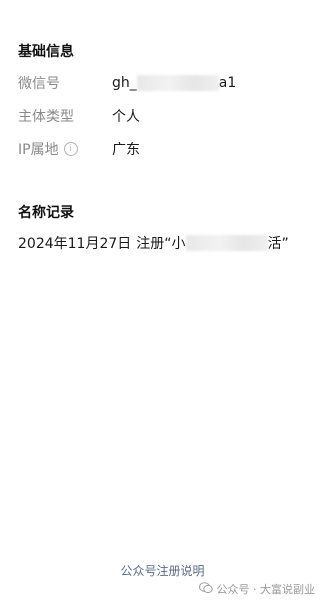 The width and height of the screenshot is (325, 604). What do you see at coordinates (70, 149) in the screenshot?
I see `info-icon: i` at bounding box center [70, 149].